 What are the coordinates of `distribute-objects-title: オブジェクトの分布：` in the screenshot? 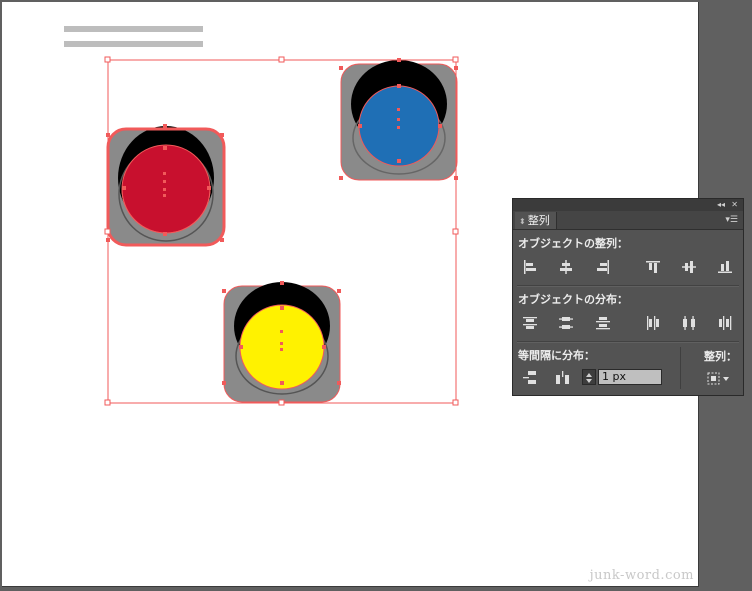 It's located at (573, 299).